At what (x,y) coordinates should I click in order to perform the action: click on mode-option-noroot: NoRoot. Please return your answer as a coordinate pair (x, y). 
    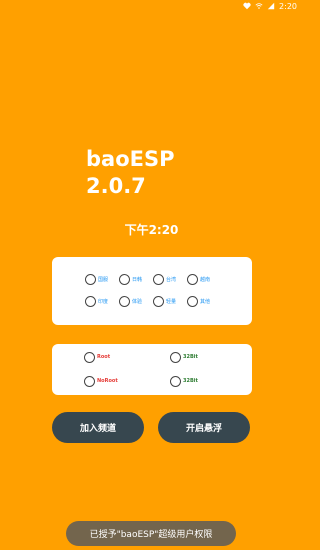
    Looking at the image, I should click on (127, 381).